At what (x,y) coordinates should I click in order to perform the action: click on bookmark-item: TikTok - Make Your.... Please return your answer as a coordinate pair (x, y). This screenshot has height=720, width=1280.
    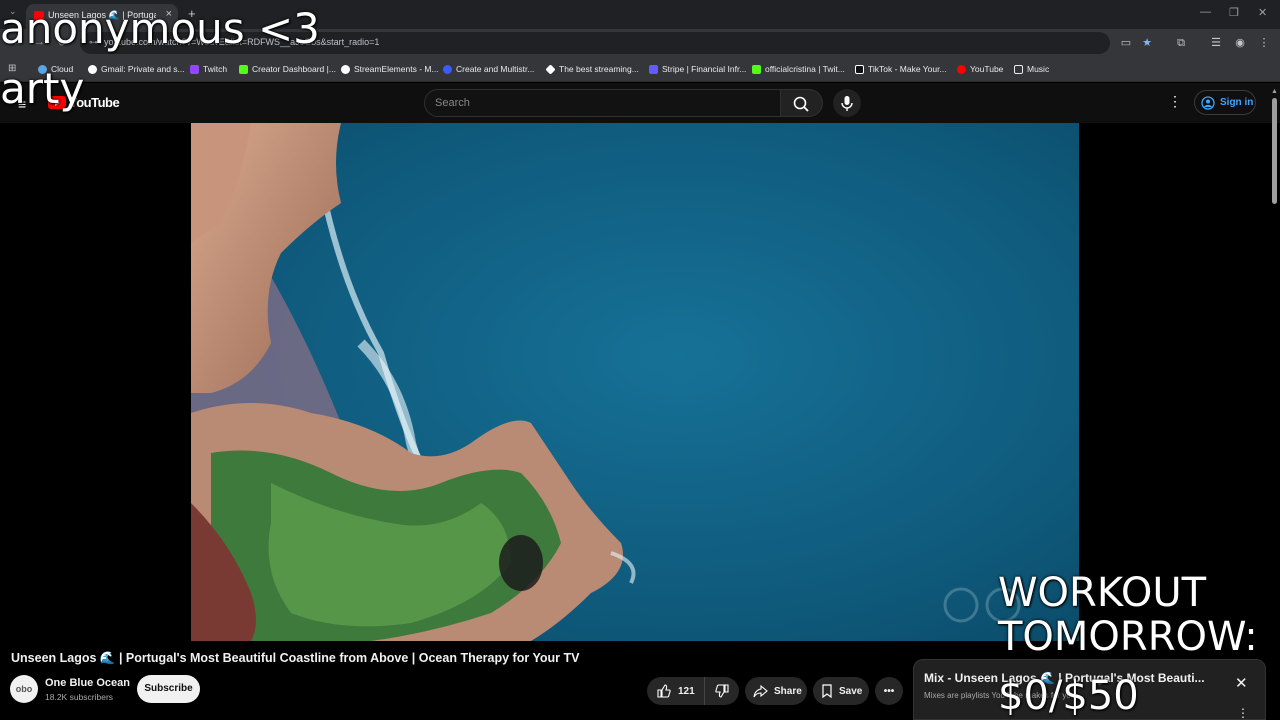
    Looking at the image, I should click on (901, 69).